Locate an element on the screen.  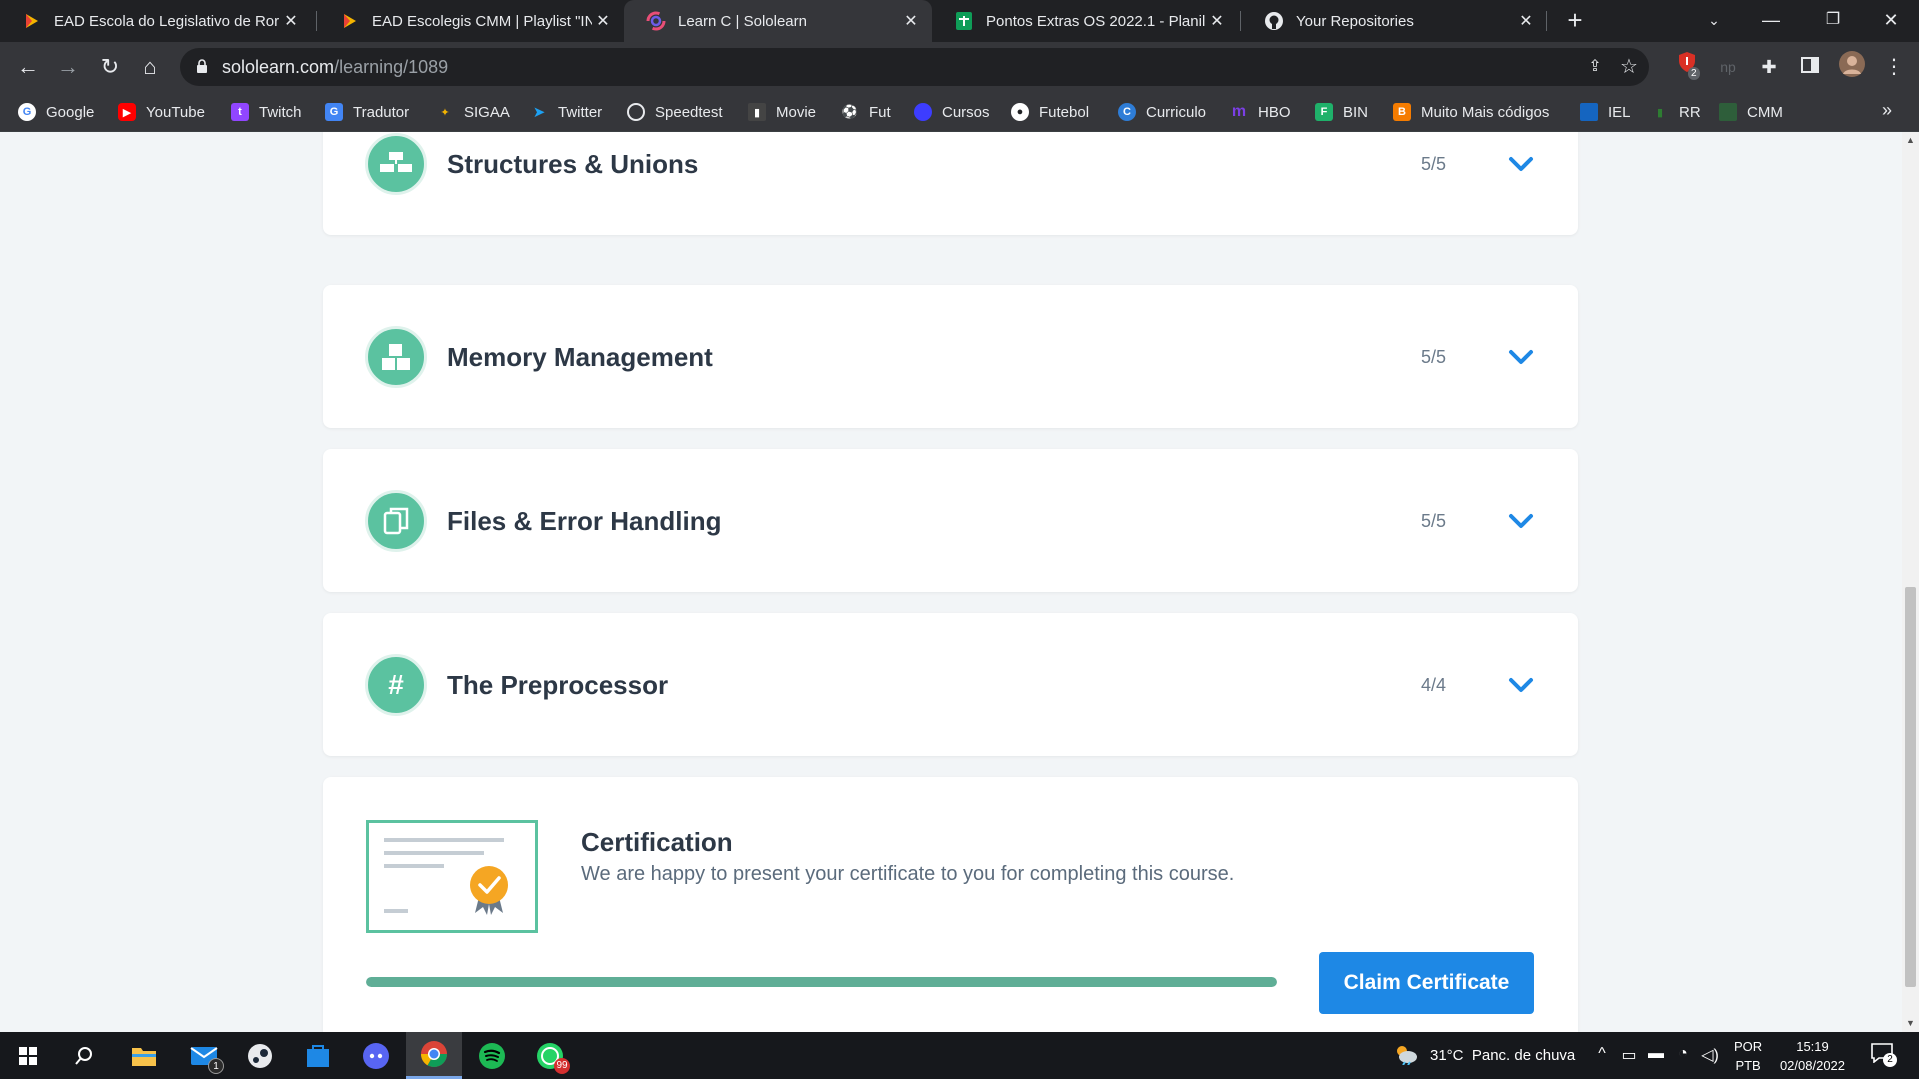
close-window-icon: ✕ is located at coordinates (1891, 21).